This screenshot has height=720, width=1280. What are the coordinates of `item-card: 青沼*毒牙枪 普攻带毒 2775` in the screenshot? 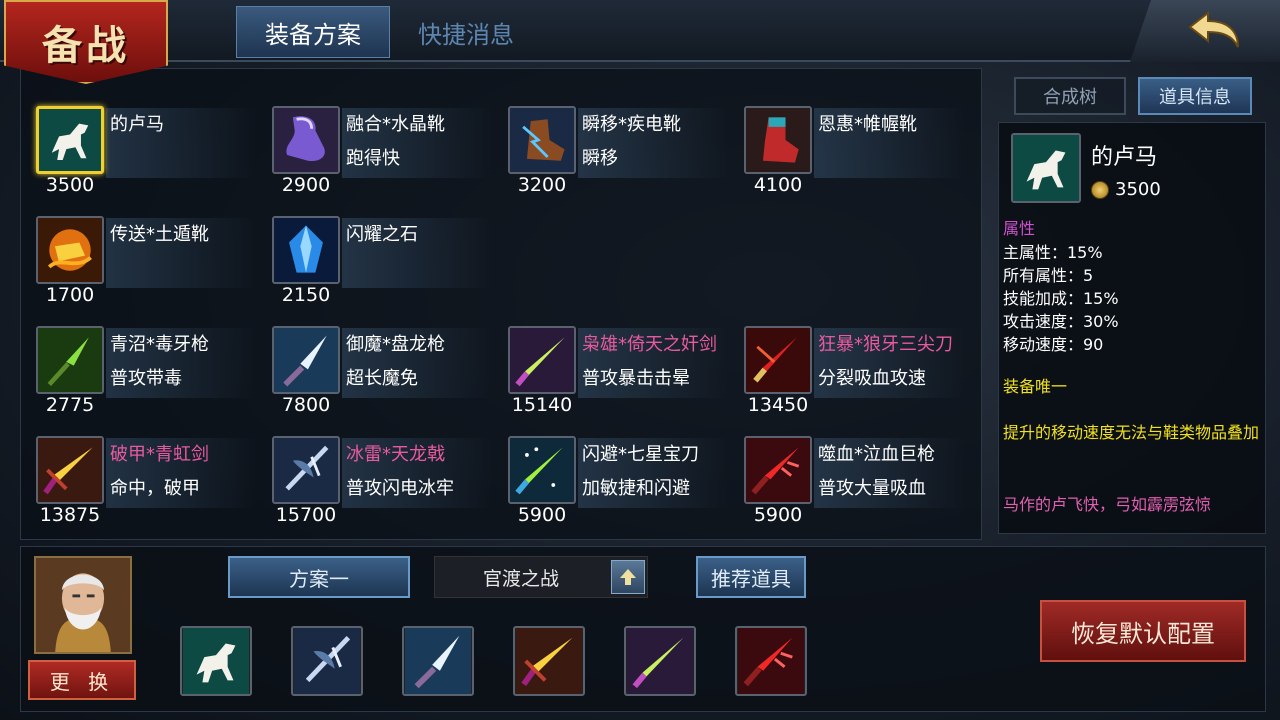 It's located at (143, 352).